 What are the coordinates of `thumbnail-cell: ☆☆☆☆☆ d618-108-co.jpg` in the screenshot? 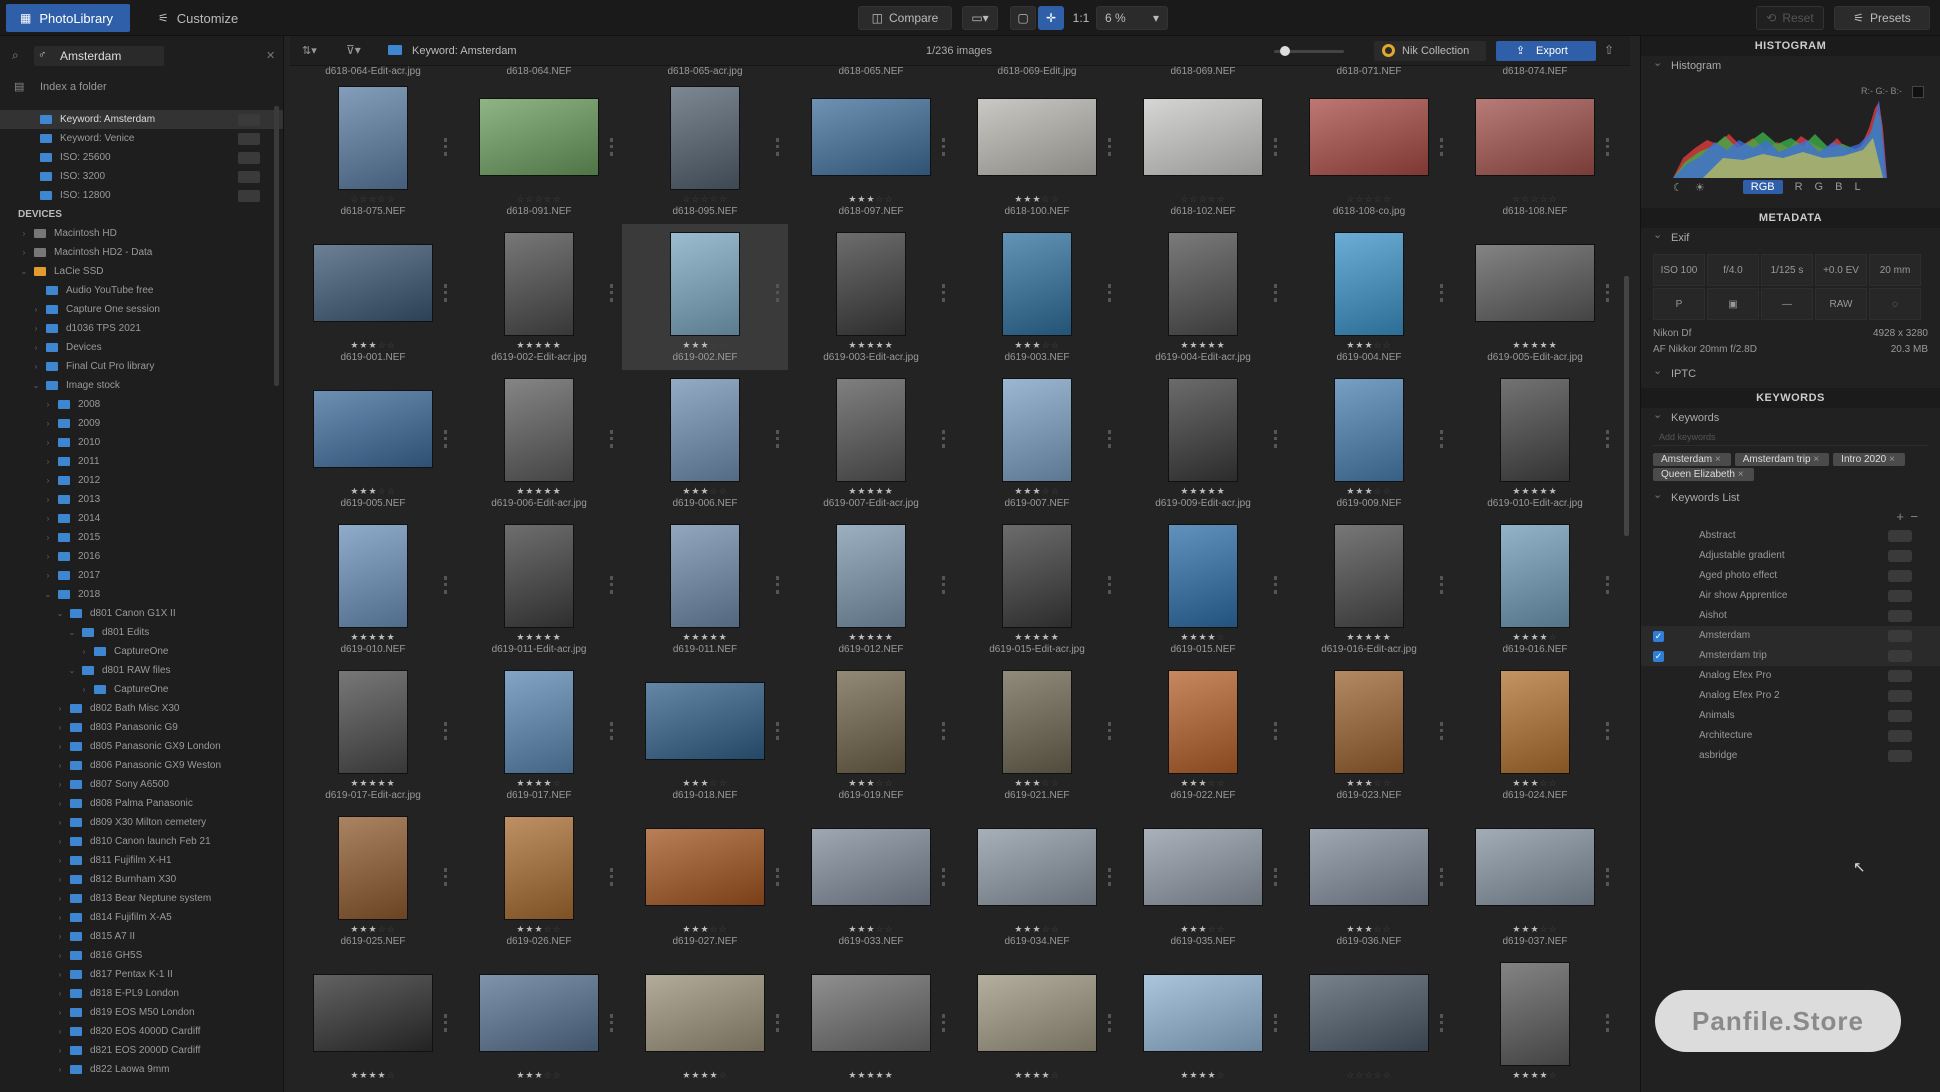 It's located at (1369, 151).